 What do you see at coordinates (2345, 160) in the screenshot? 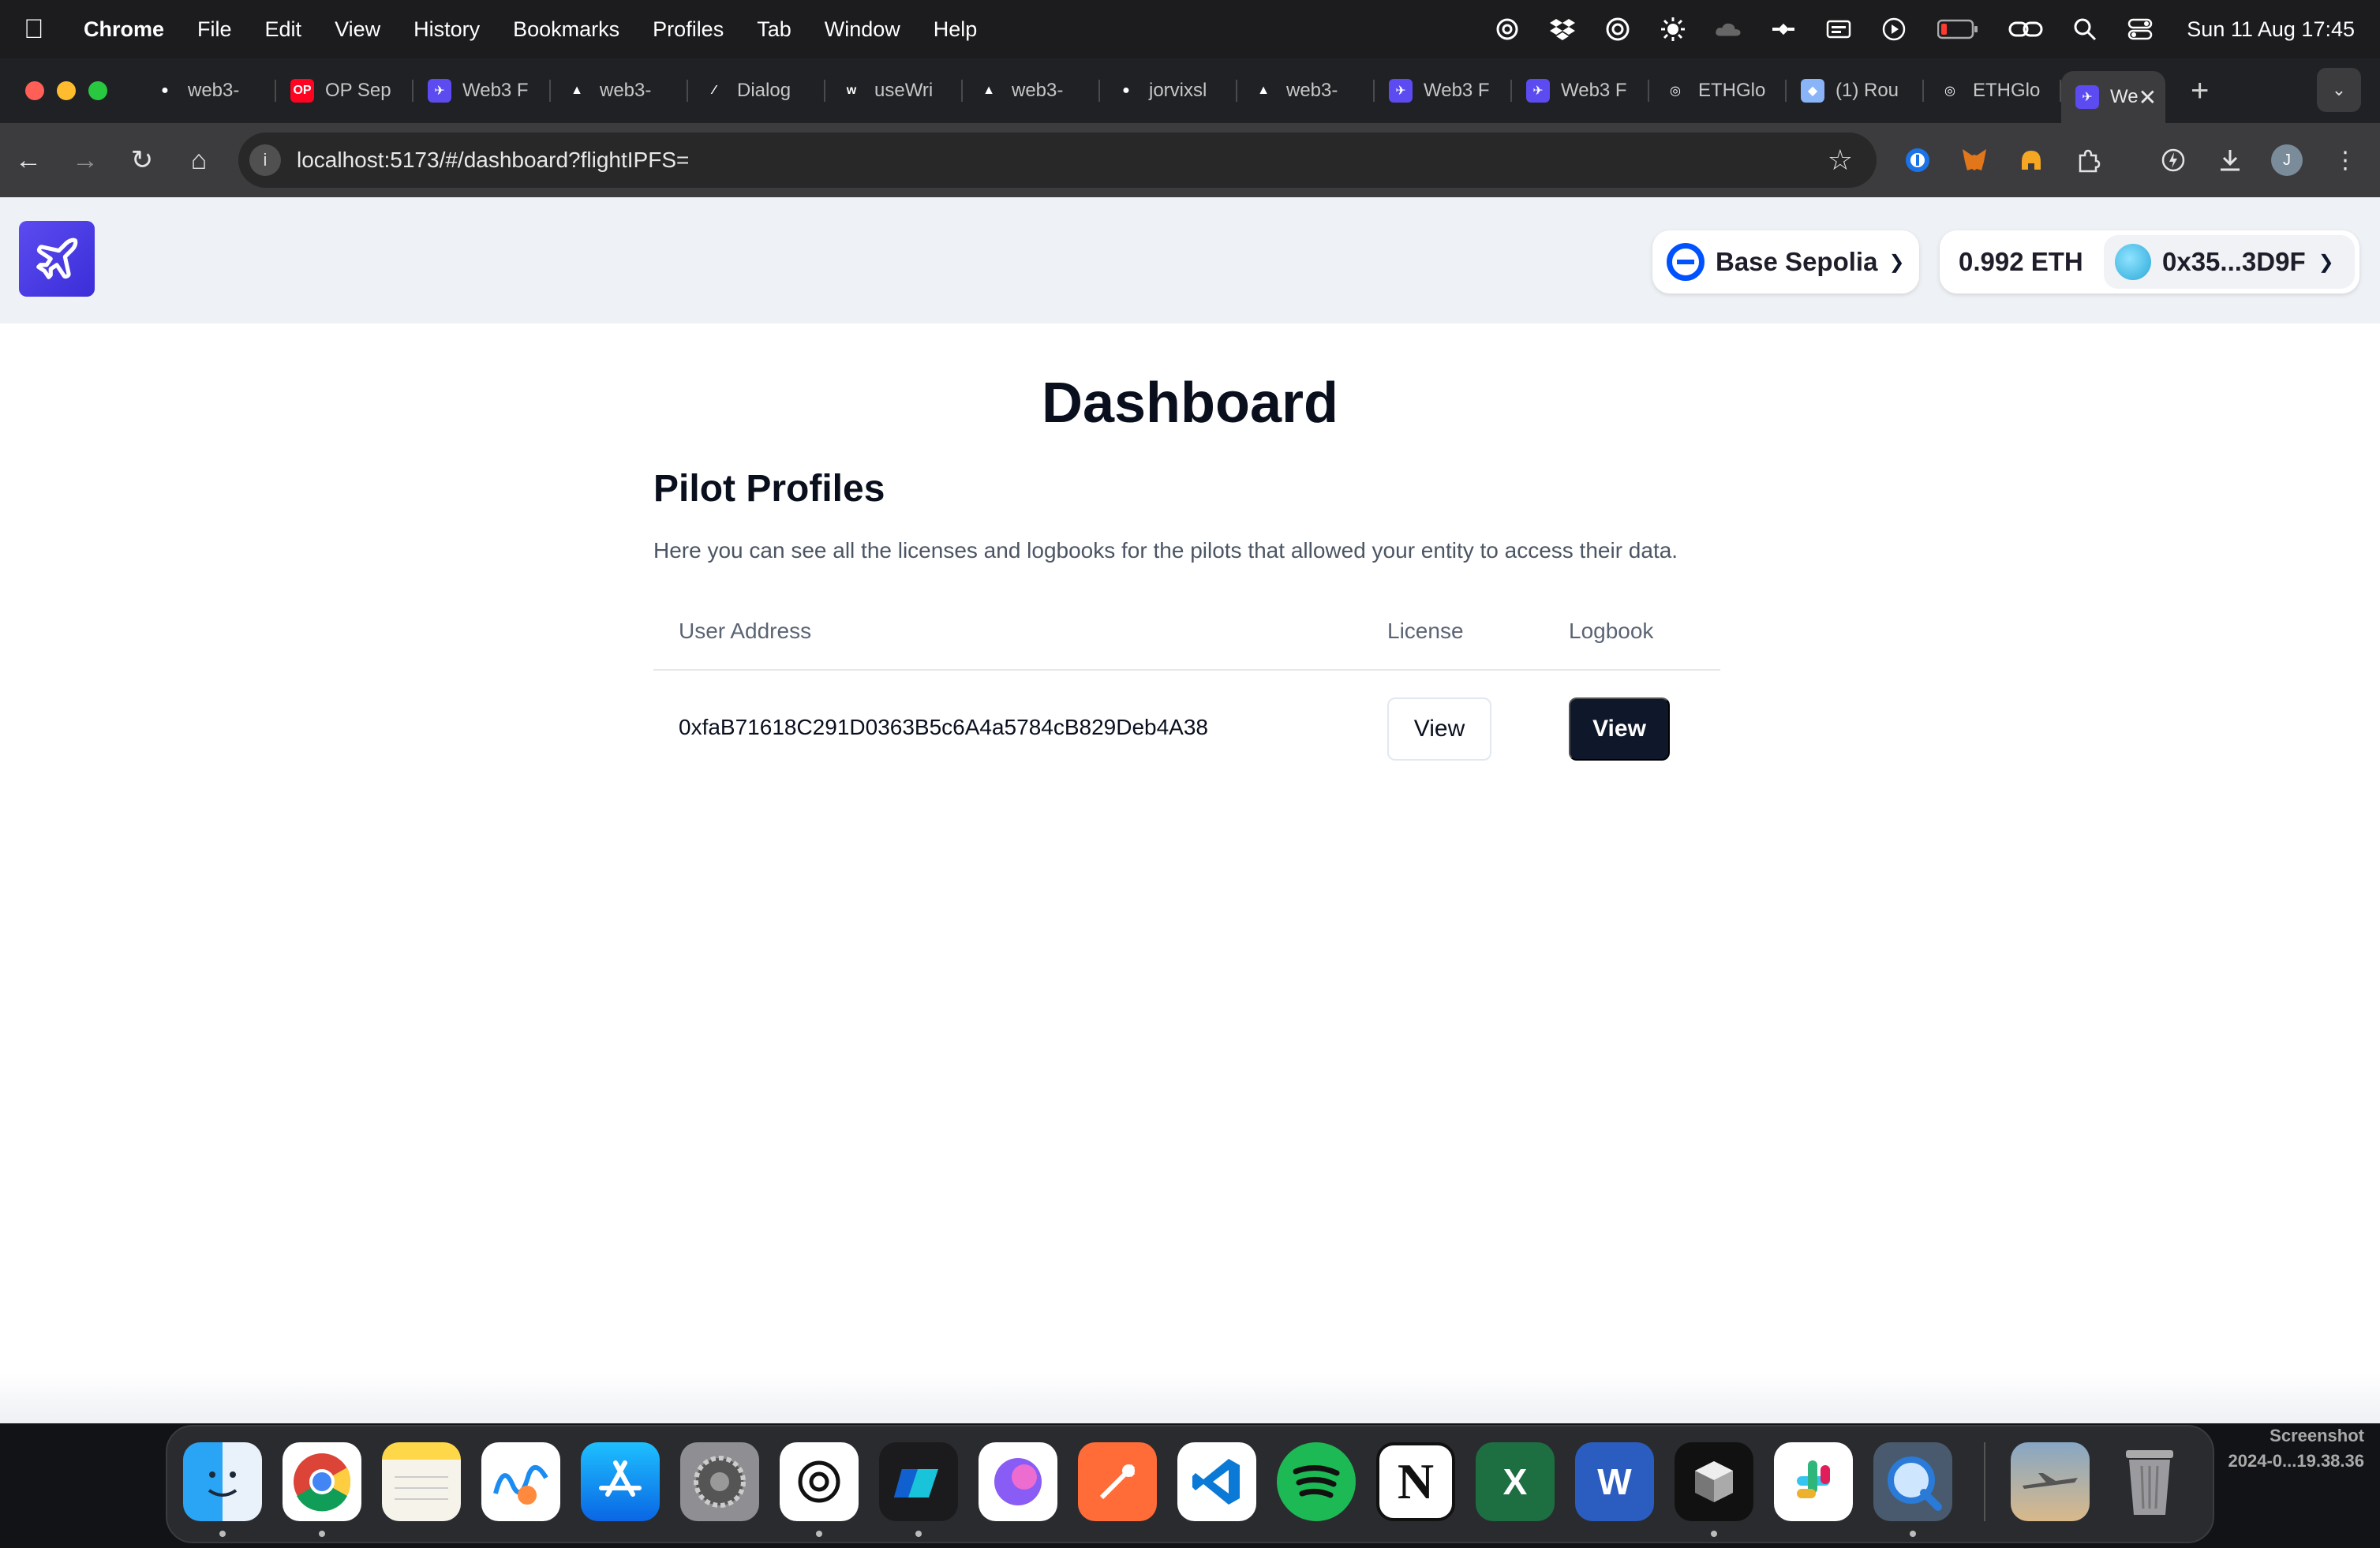
I see `chrome-menu-icon: ⋮` at bounding box center [2345, 160].